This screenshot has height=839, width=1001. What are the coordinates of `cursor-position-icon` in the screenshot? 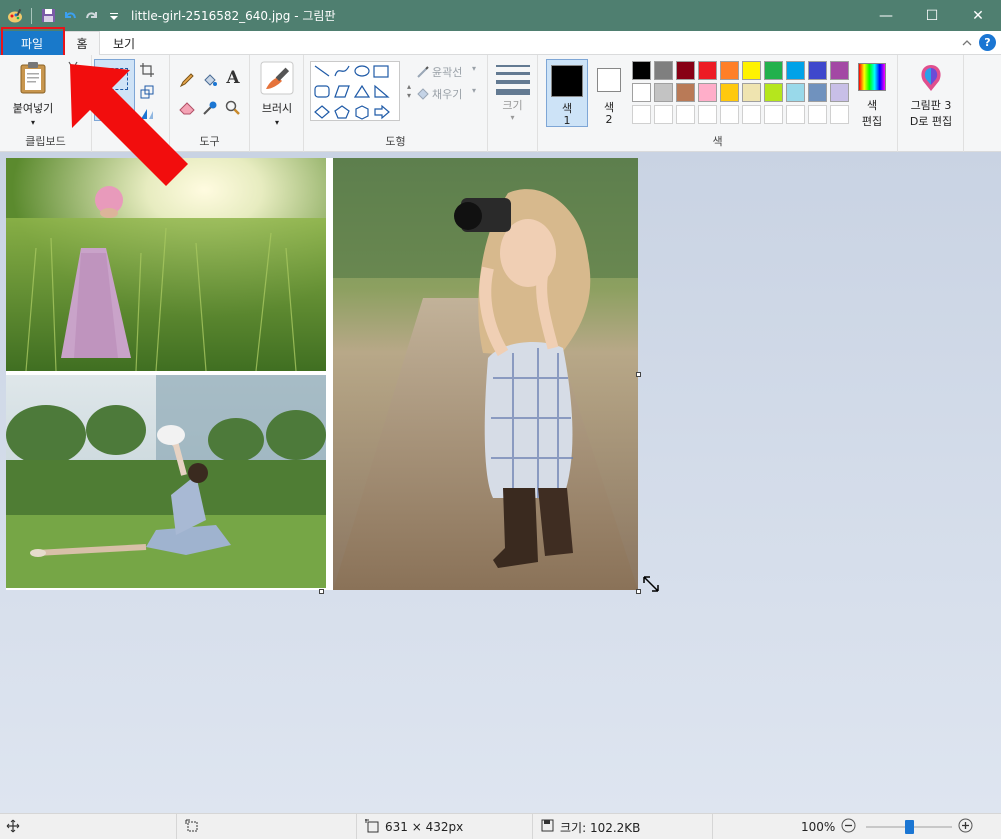 It's located at (13, 827).